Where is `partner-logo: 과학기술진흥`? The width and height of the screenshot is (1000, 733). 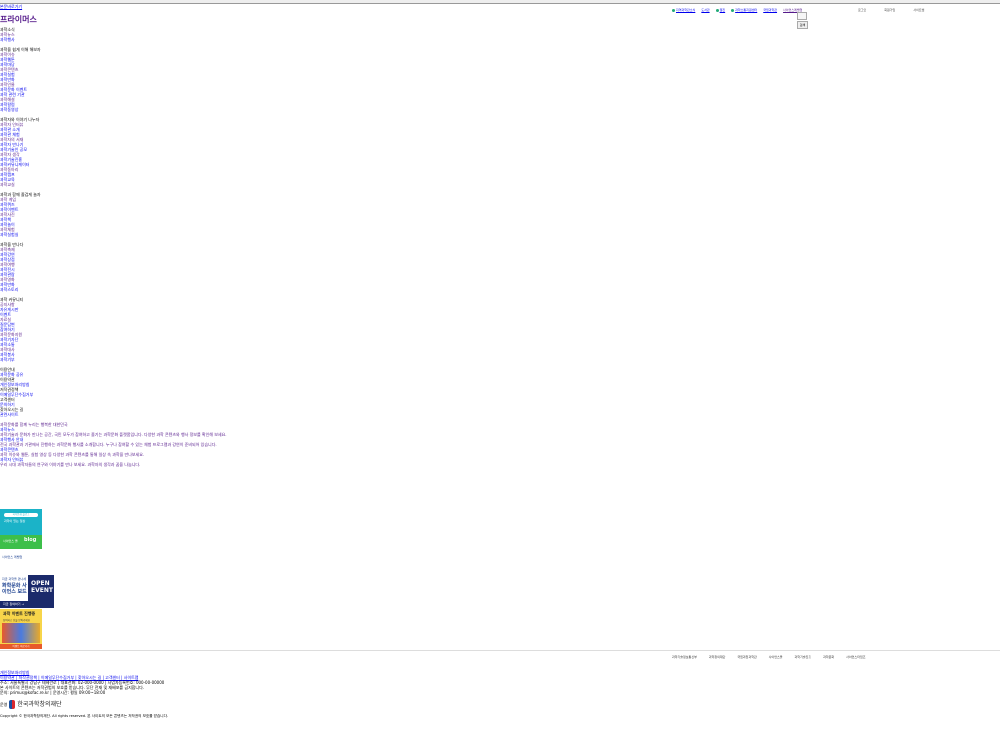
partner-logo: 과학기술진흥 is located at coordinates (803, 657).